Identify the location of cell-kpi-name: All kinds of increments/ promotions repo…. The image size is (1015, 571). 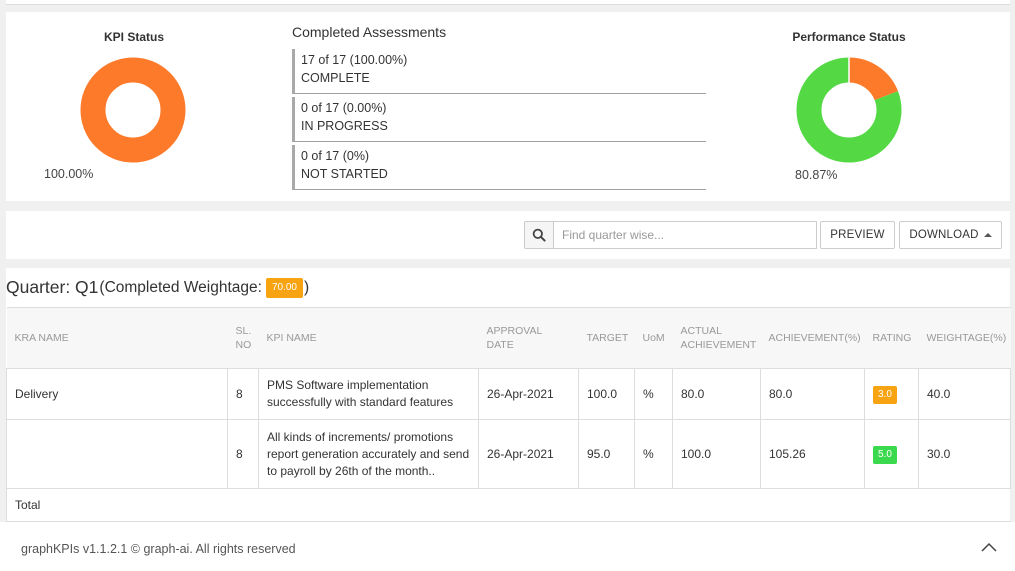
(368, 454).